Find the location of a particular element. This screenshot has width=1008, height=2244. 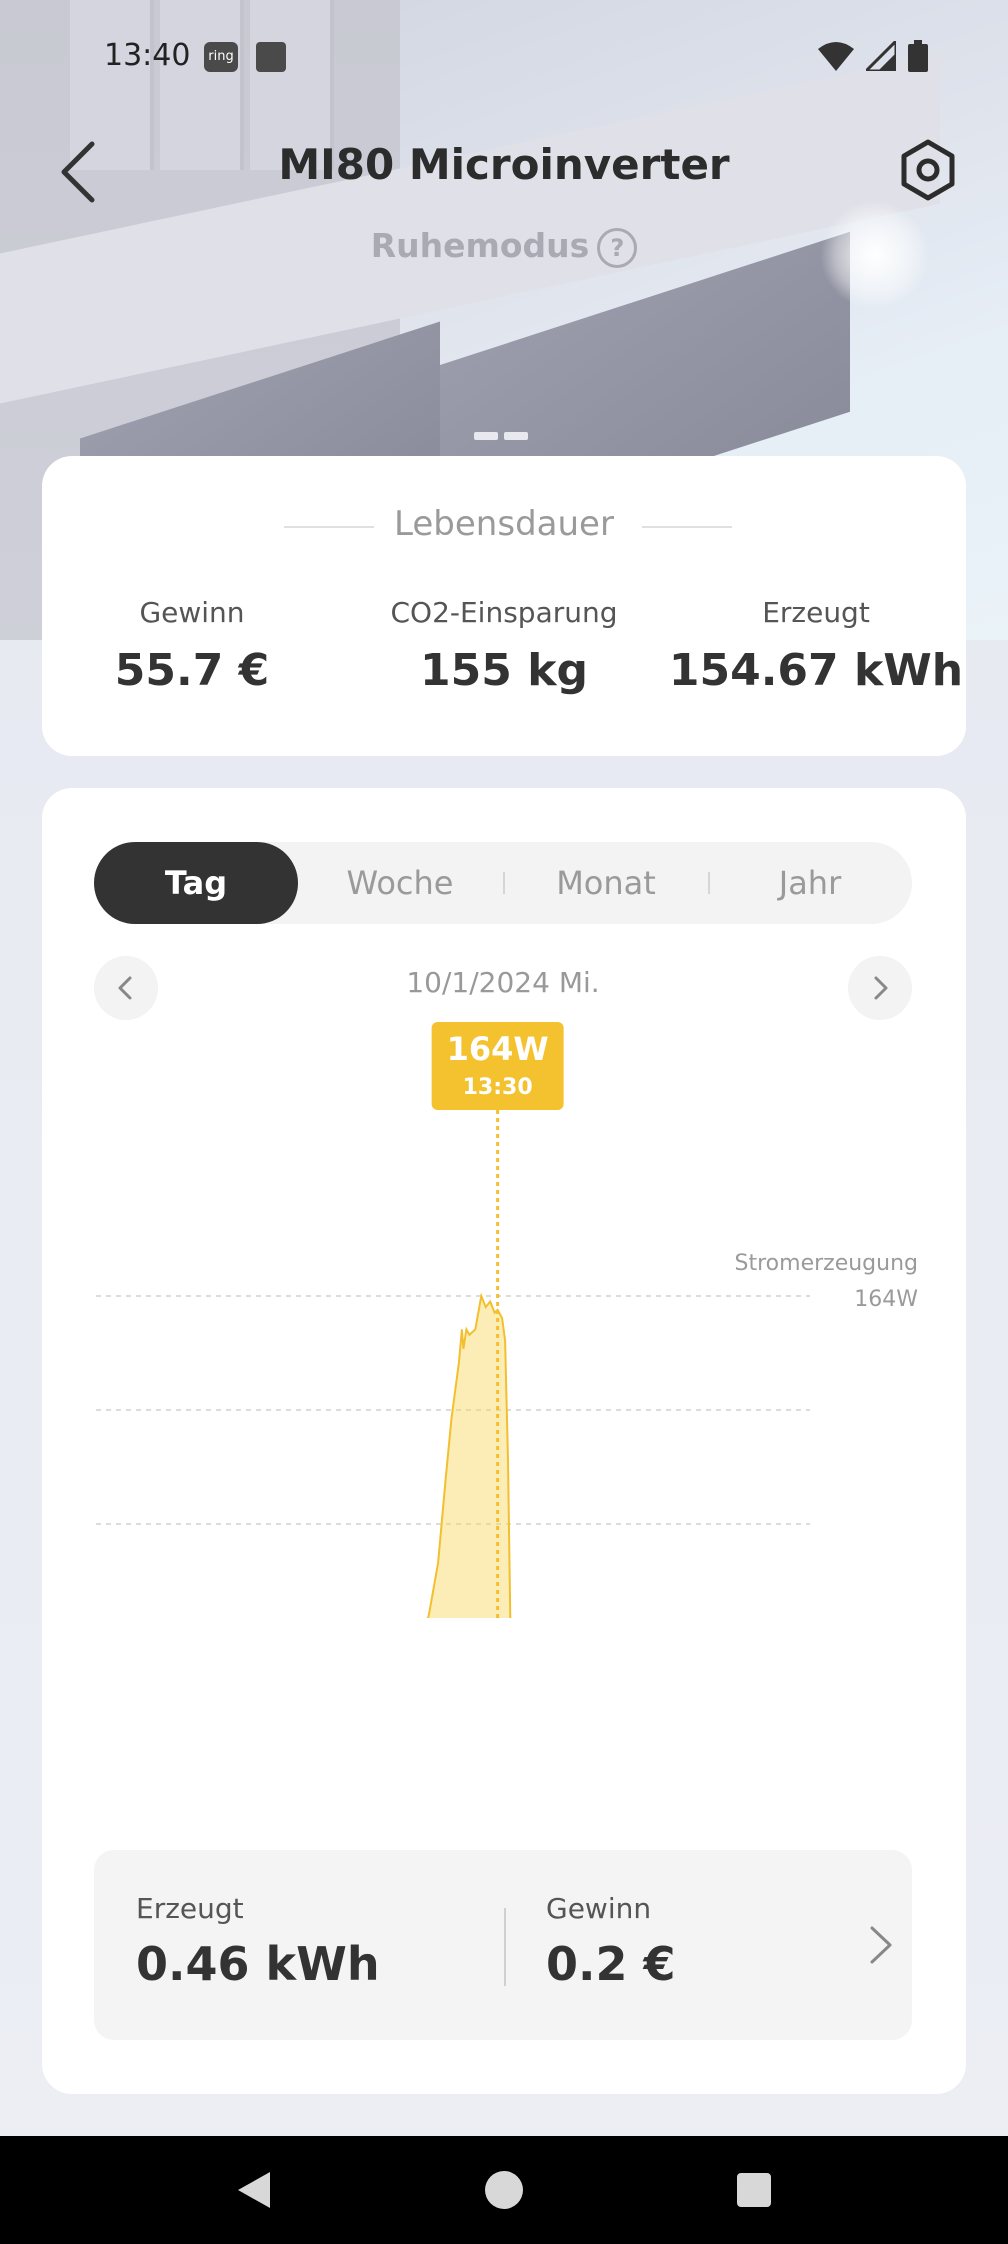

summary-label: Erzeugt is located at coordinates (190, 1908).